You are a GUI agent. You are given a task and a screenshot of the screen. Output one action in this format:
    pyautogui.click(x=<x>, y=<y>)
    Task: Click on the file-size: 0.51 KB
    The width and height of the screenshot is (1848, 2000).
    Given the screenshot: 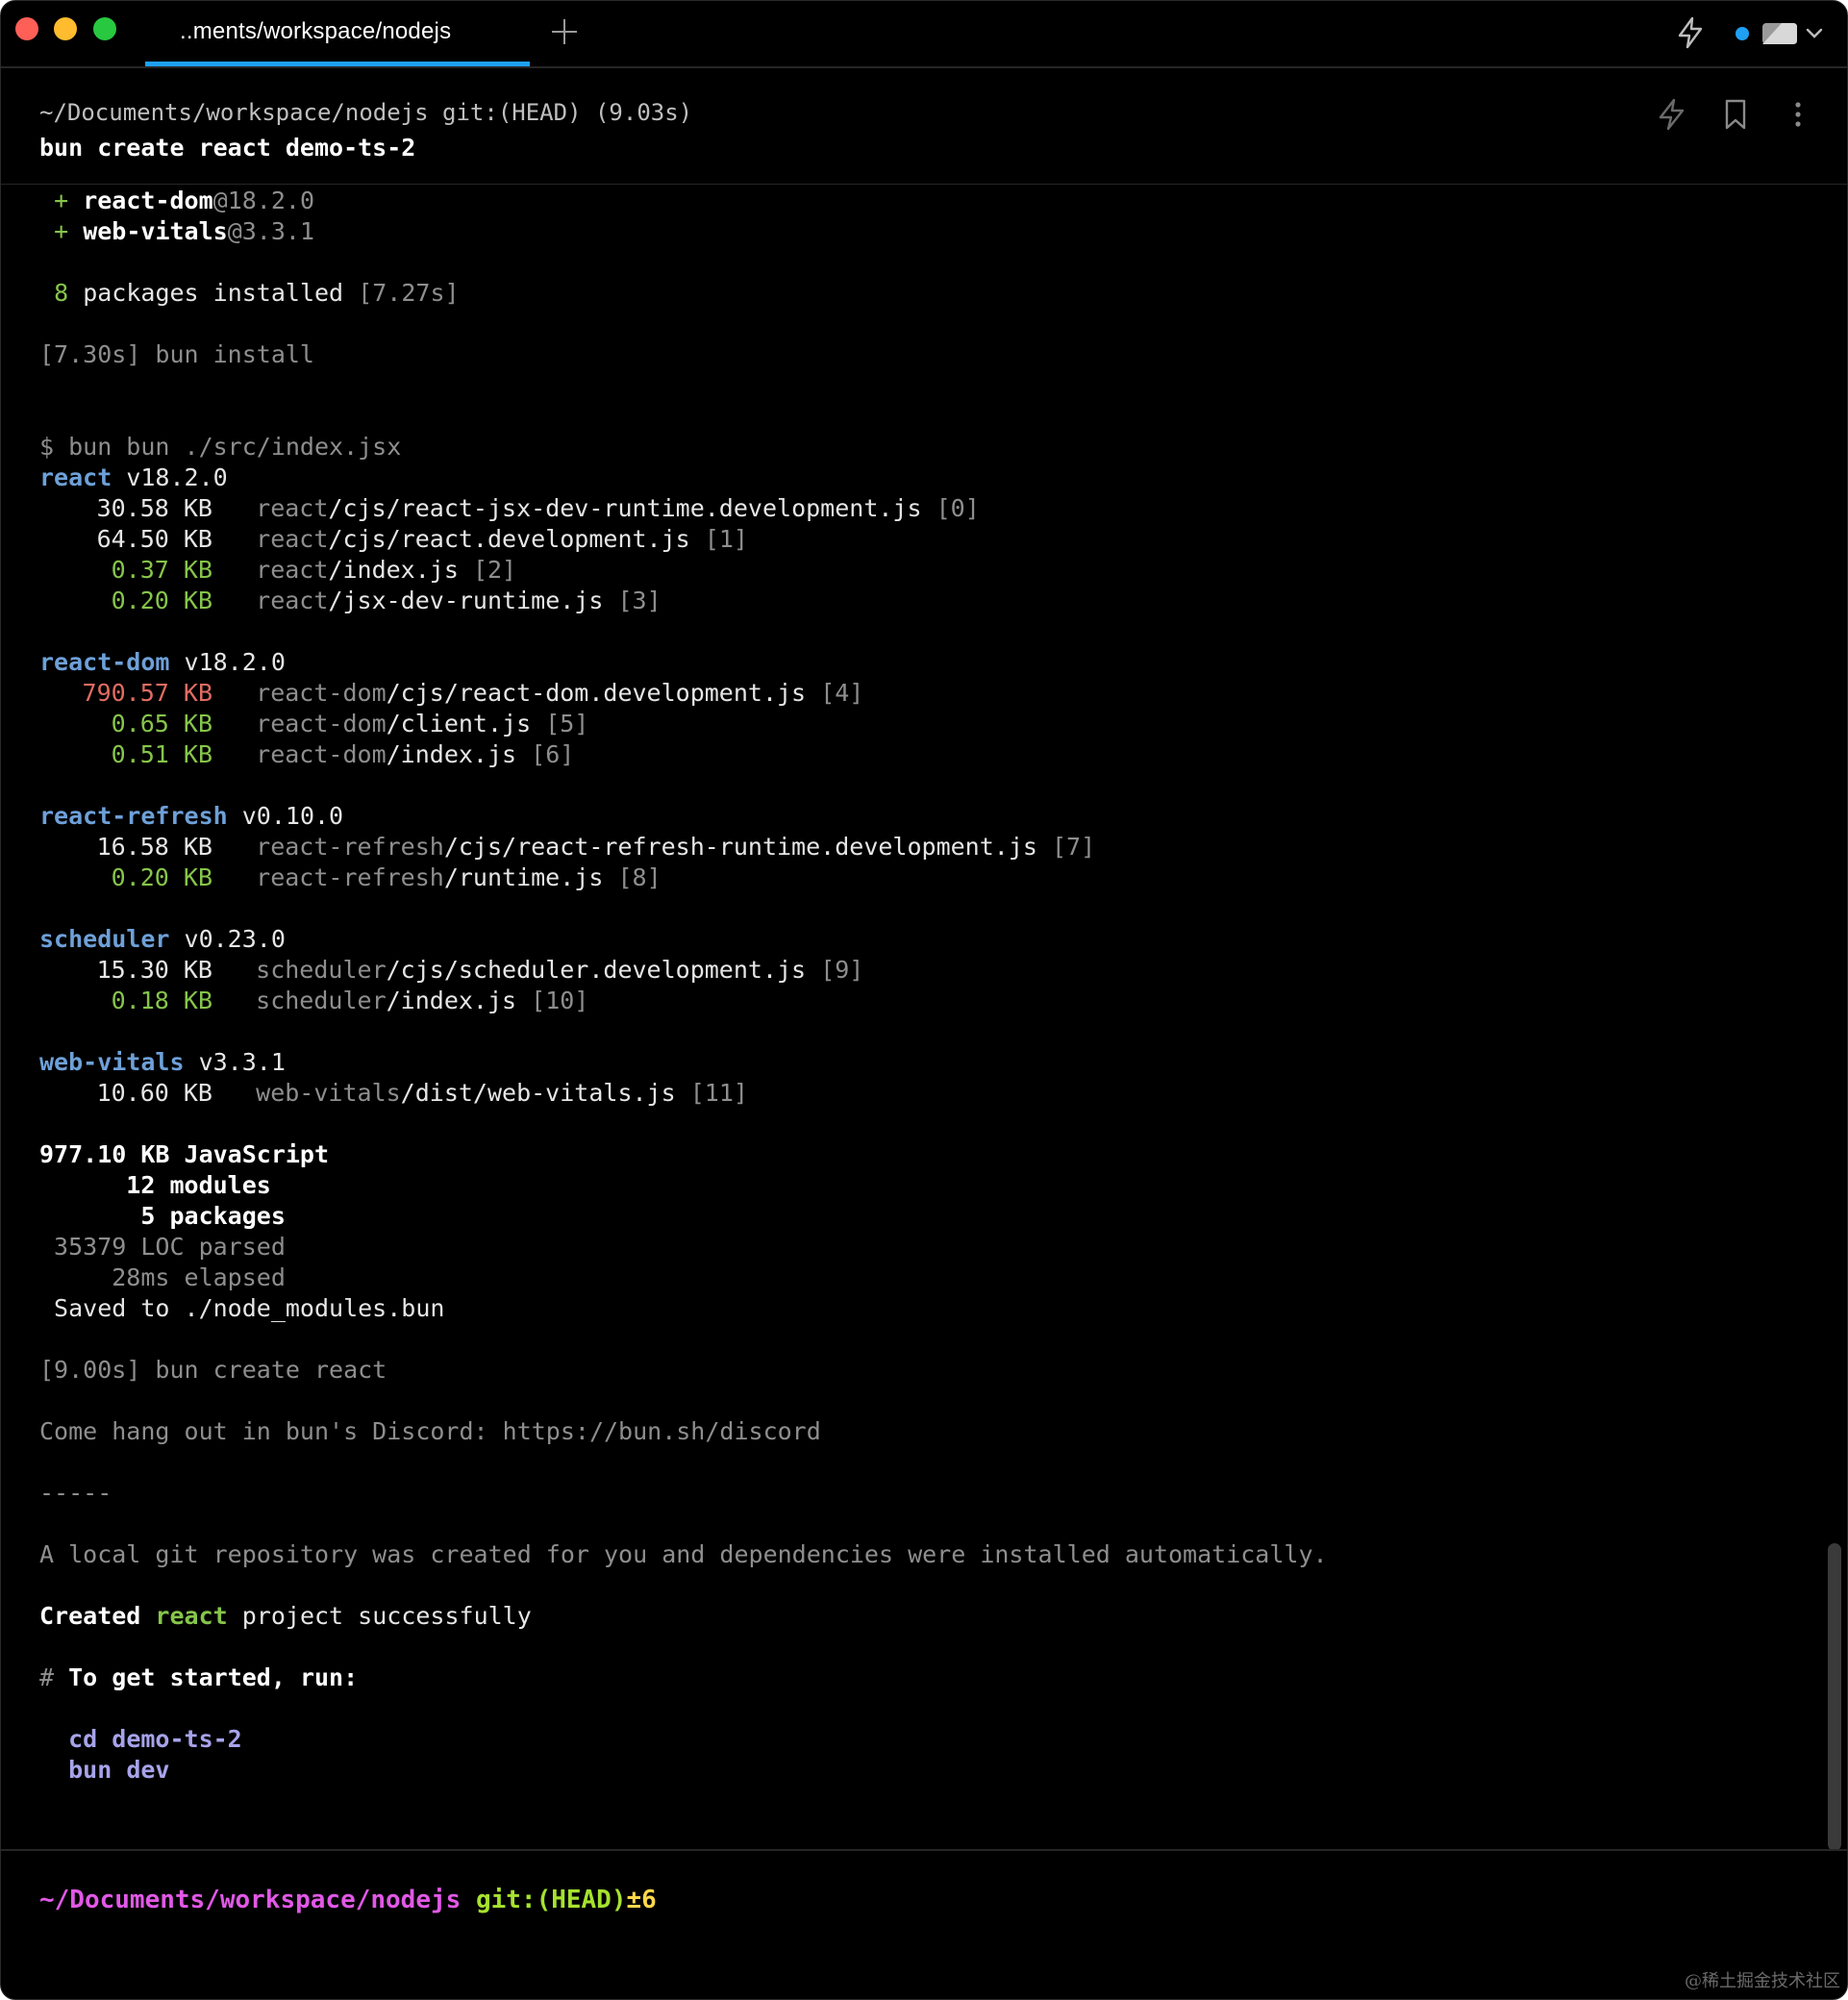 What is the action you would take?
    pyautogui.click(x=161, y=754)
    